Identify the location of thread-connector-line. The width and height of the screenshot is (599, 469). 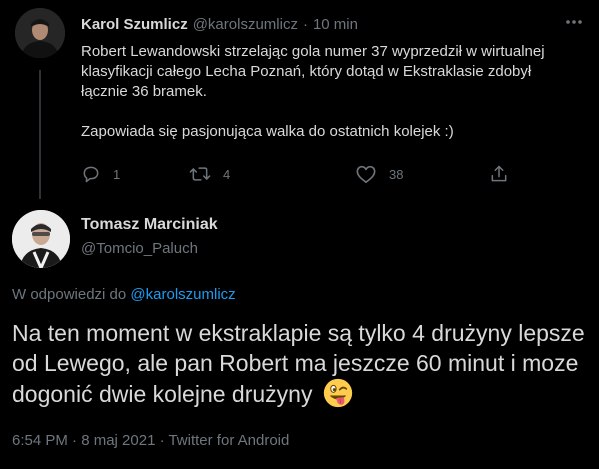
(40, 134).